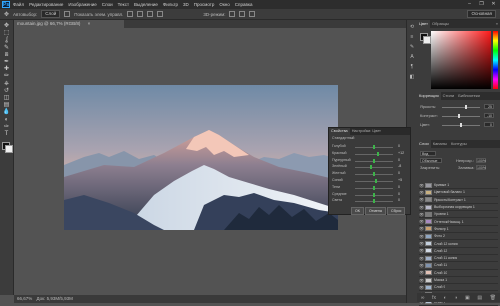  I want to click on layer-row: 👁 Фото 2, so click(458, 237).